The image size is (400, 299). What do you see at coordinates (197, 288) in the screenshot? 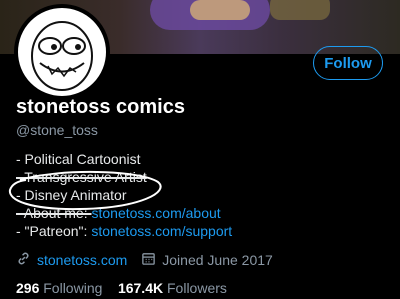
I see `followers-label: Followers` at bounding box center [197, 288].